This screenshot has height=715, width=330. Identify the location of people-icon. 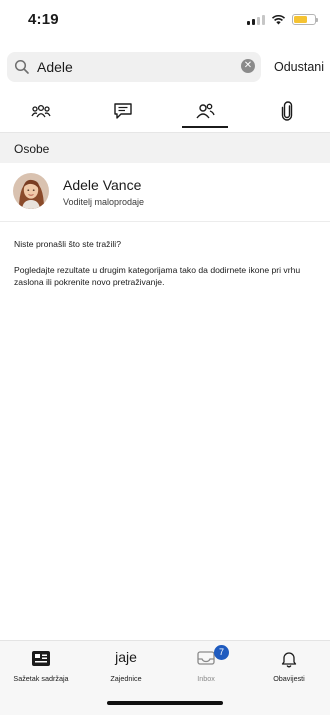
(205, 111).